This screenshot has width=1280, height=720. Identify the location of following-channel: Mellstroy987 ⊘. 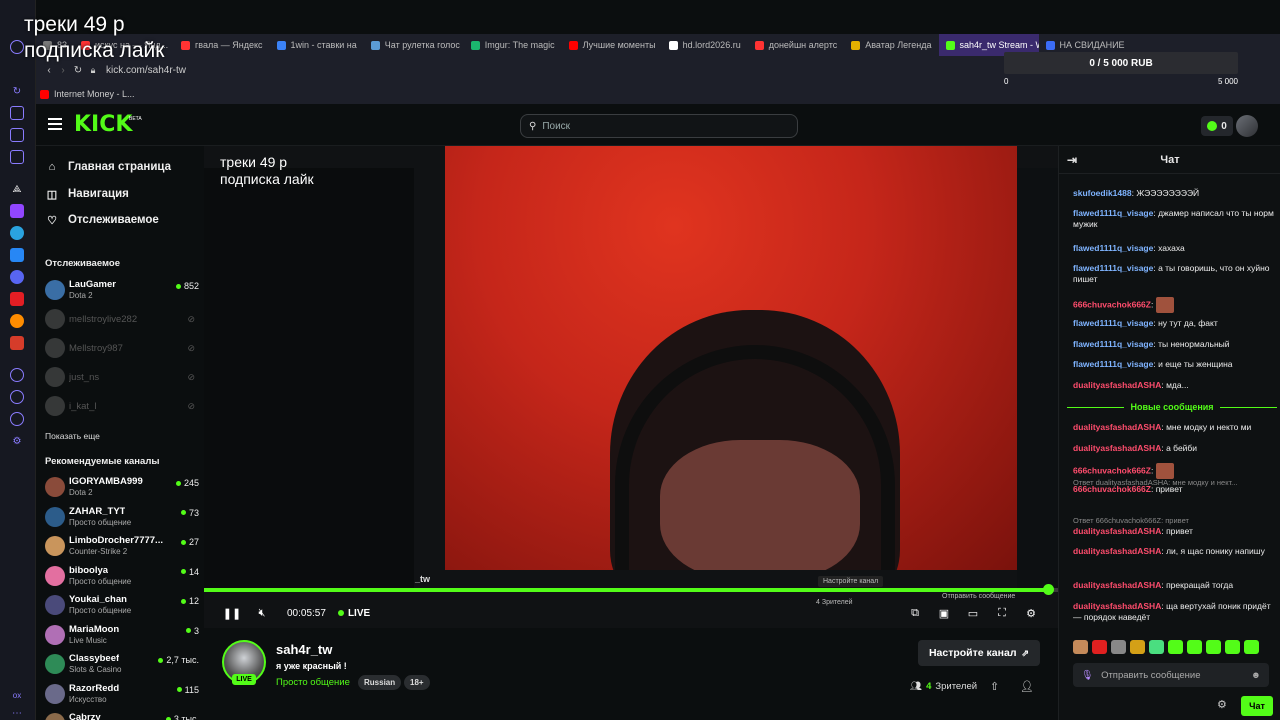
(123, 349).